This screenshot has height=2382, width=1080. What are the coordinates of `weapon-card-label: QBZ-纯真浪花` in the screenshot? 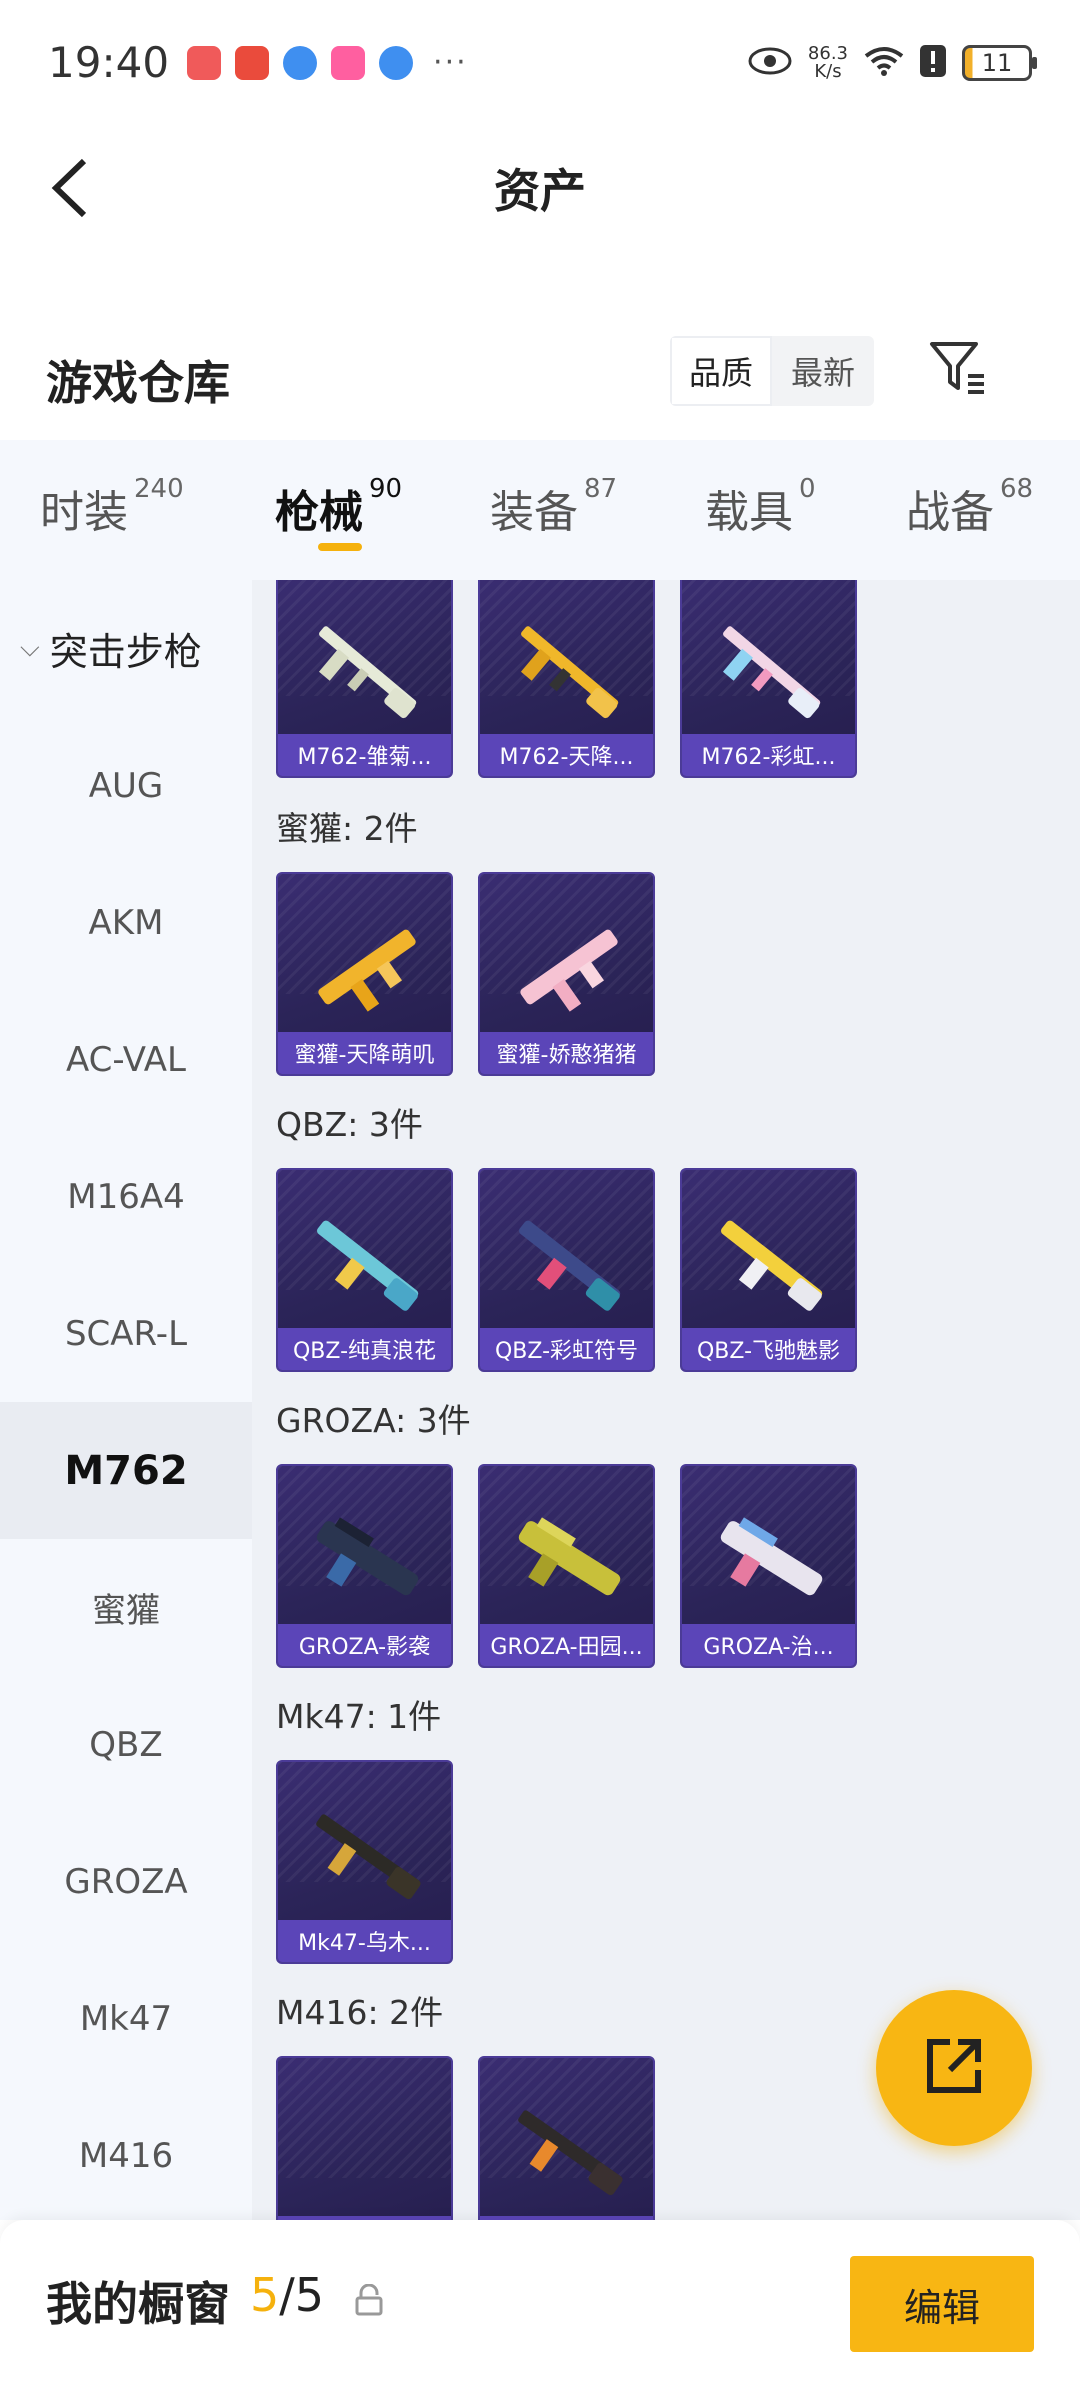 It's located at (364, 1349).